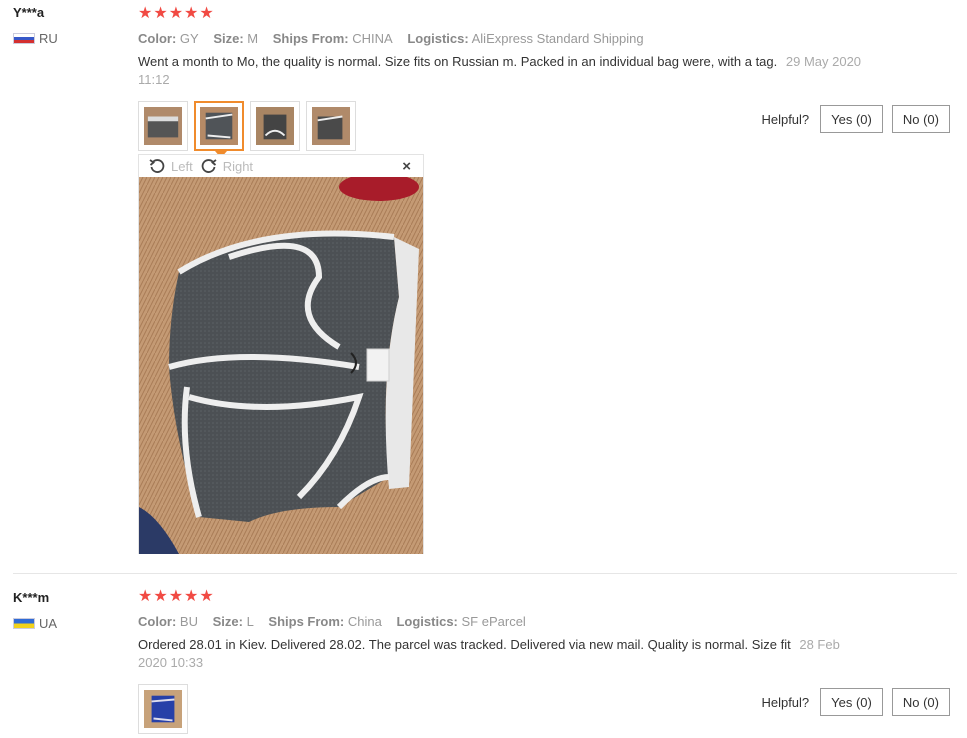 The image size is (967, 738). I want to click on rotate-left-label: Left, so click(182, 166).